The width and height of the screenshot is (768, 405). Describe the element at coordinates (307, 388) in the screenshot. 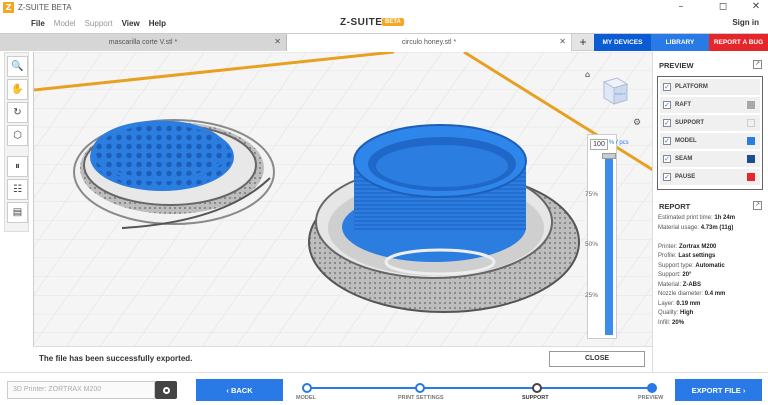

I see `step-model-dot` at that location.